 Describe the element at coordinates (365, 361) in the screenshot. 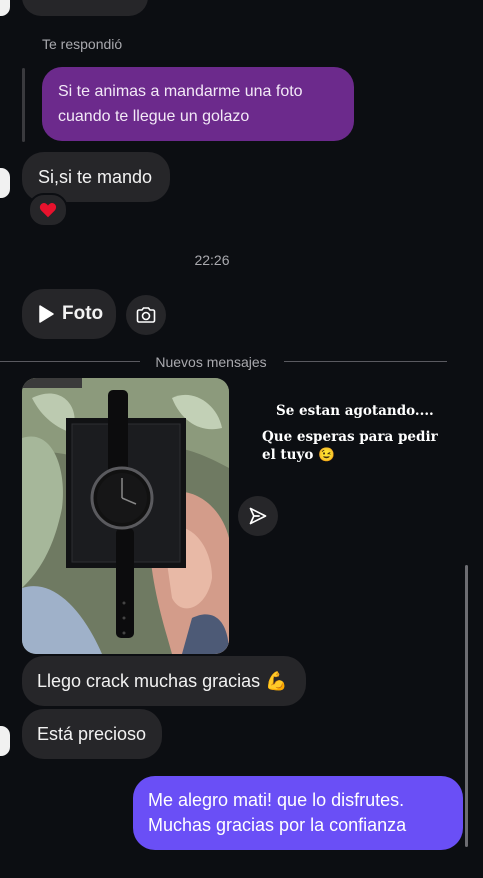

I see `divider-right` at that location.